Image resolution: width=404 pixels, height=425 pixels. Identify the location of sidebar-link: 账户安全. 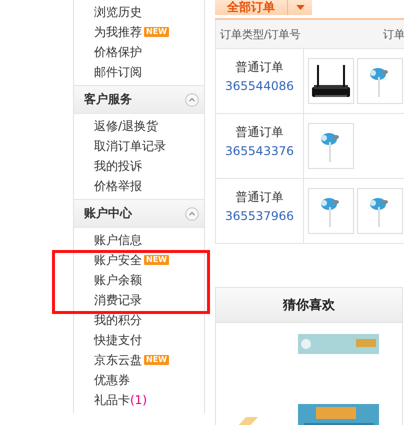
(118, 260).